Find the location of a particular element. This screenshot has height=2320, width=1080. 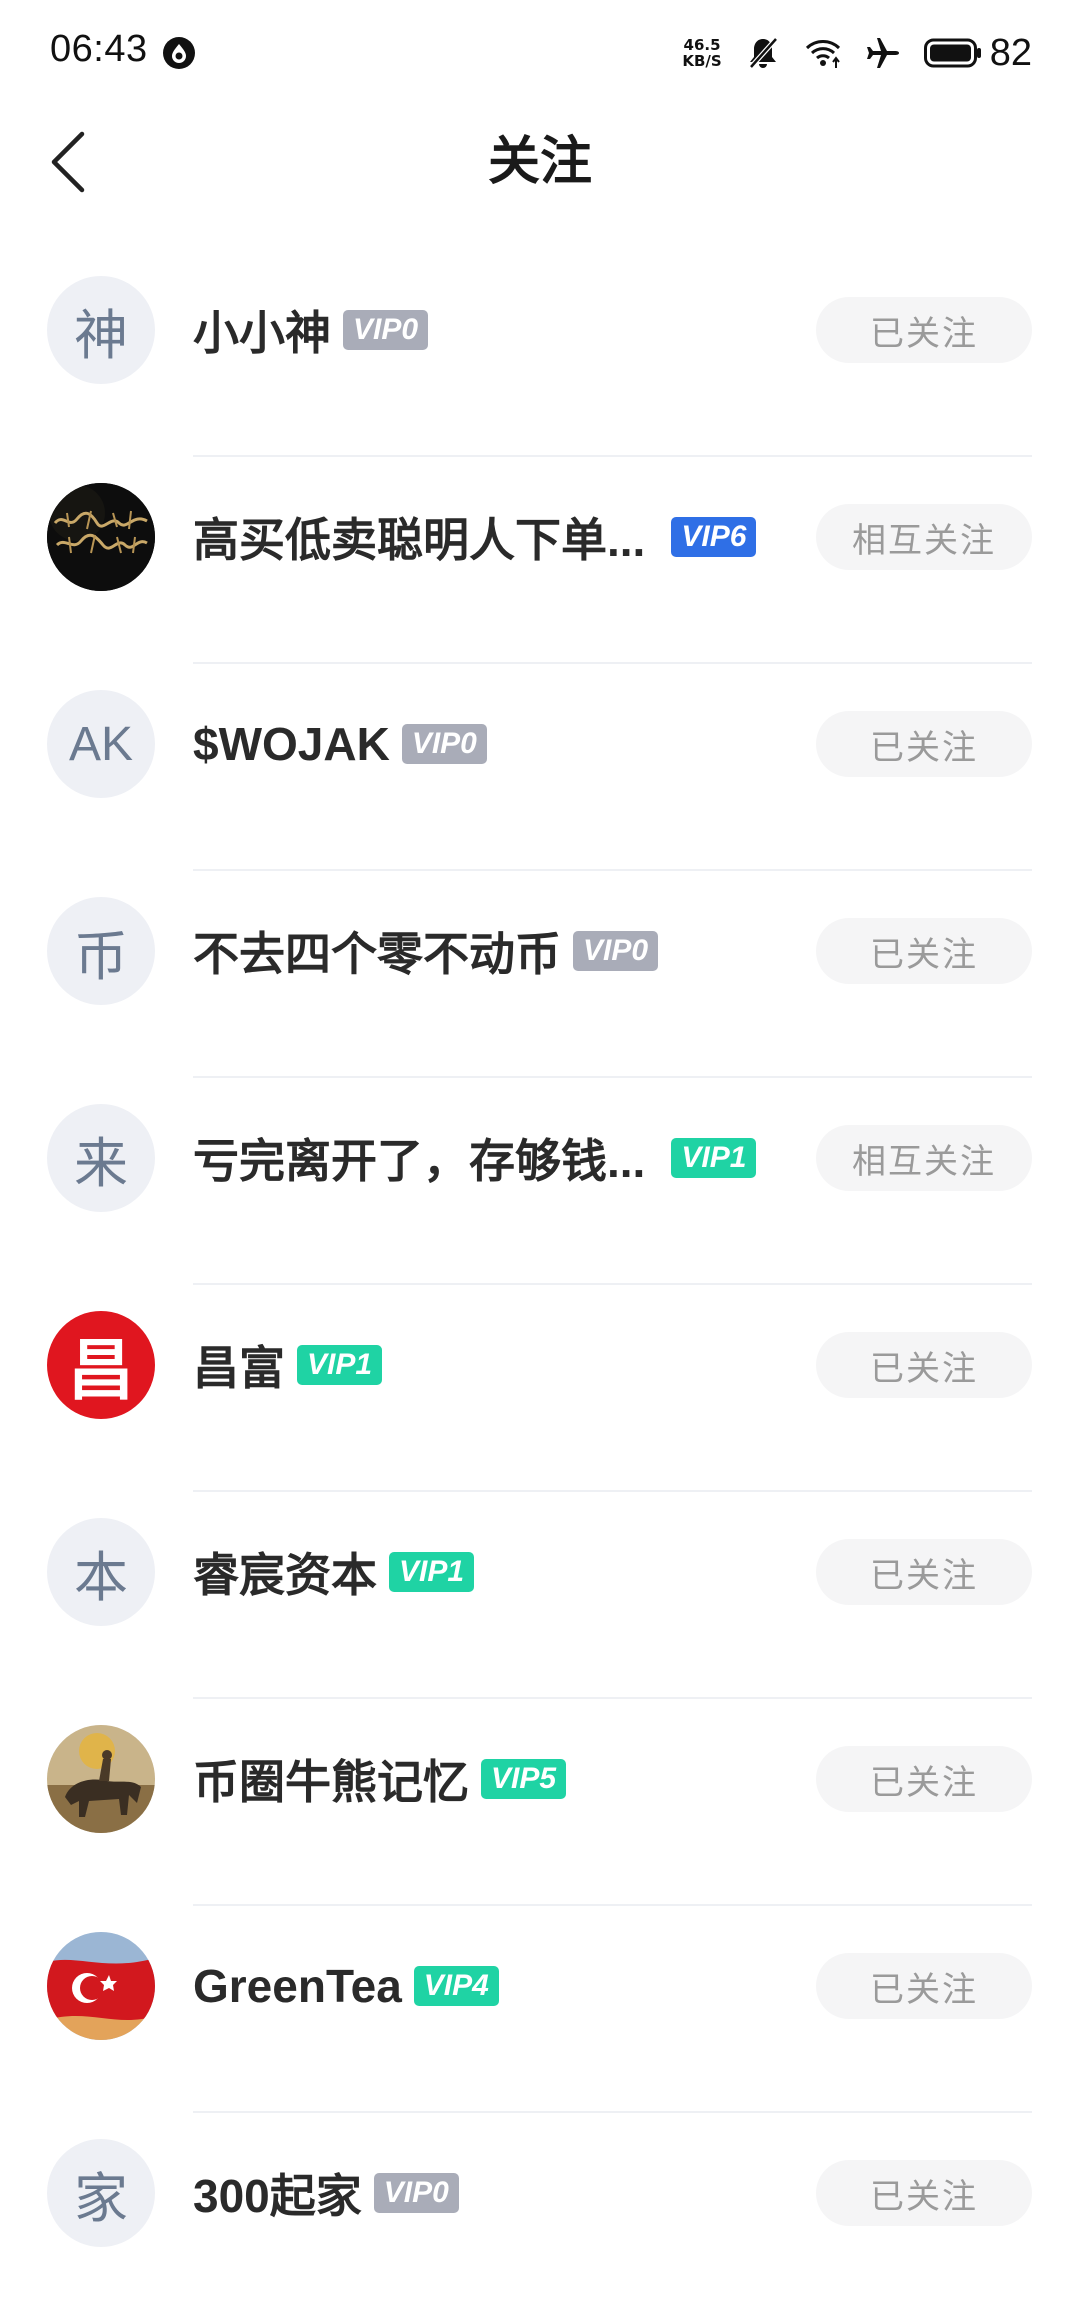

username: 不去四个零不动币 is located at coordinates (377, 954).